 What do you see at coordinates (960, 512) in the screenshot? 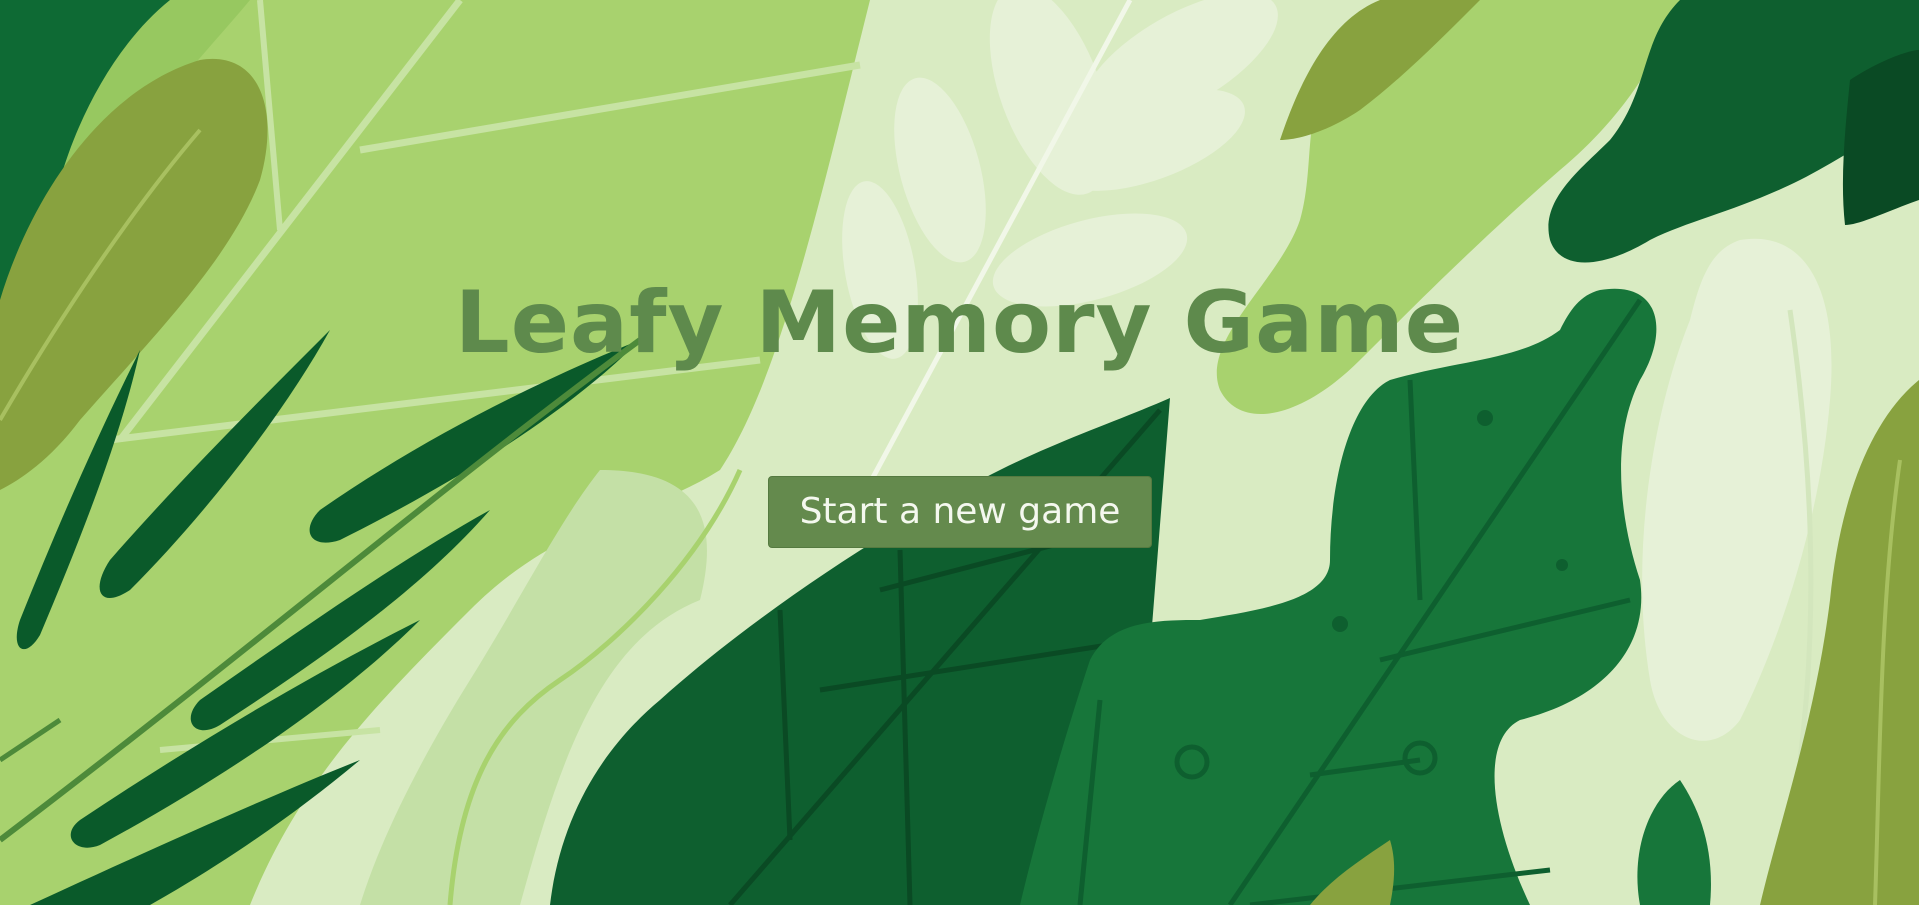
I see `start-new-game-button: Start a new game` at bounding box center [960, 512].